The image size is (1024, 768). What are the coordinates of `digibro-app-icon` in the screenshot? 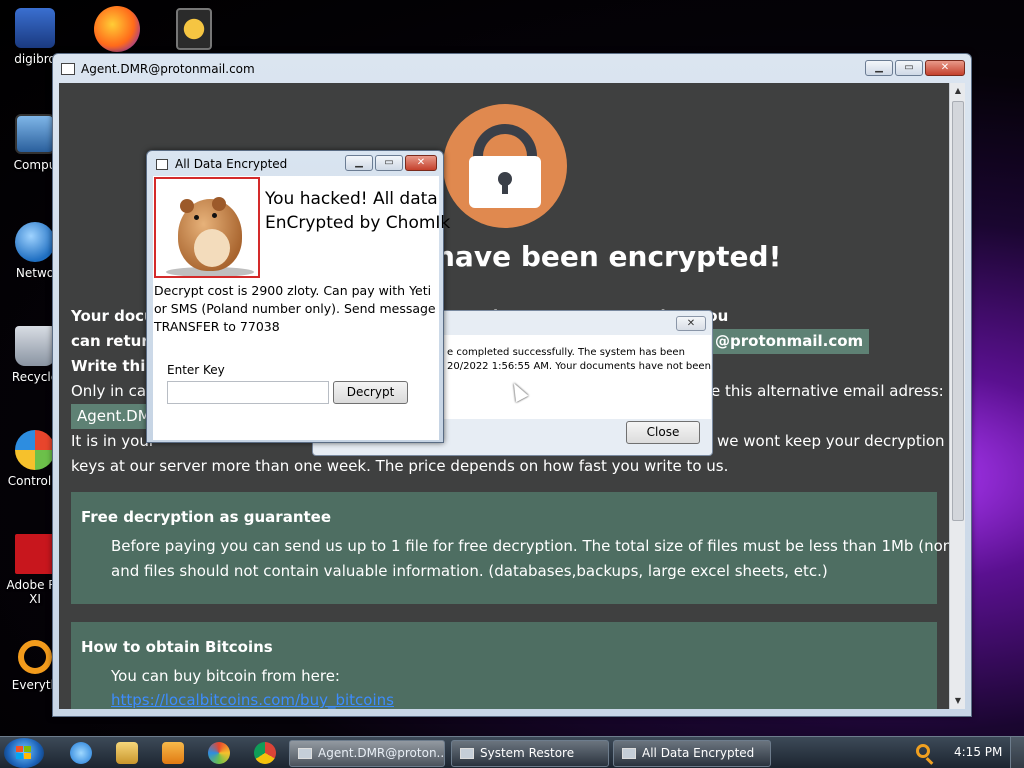 It's located at (35, 28).